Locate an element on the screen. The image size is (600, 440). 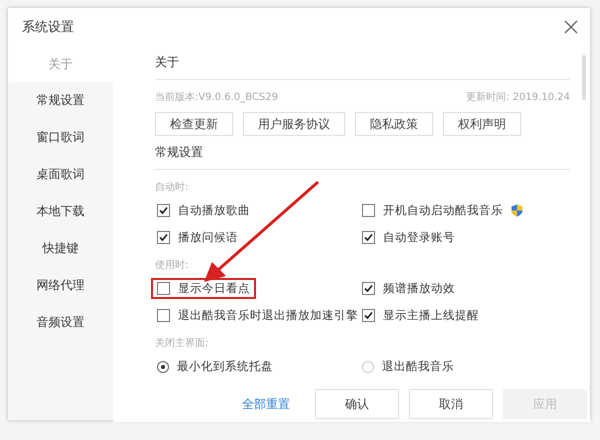
radio-button is located at coordinates (163, 366).